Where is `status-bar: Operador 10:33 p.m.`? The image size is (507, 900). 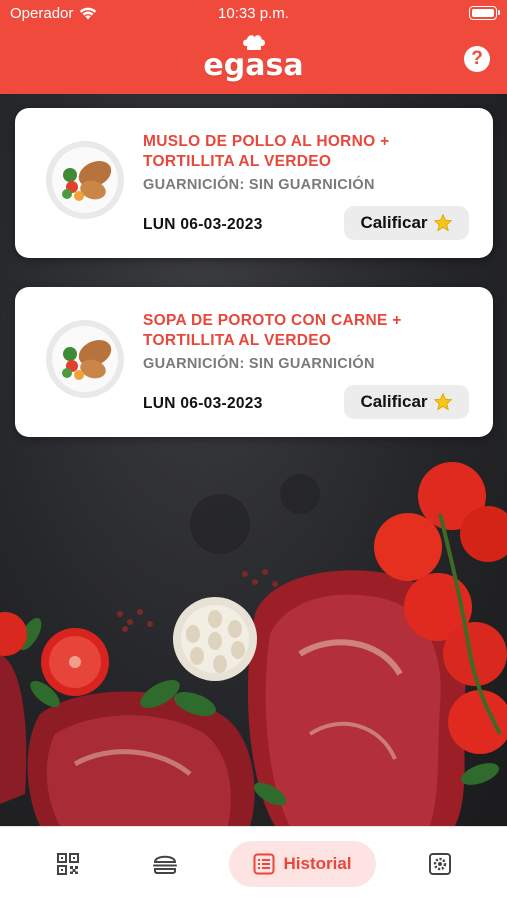 status-bar: Operador 10:33 p.m. is located at coordinates (253, 14).